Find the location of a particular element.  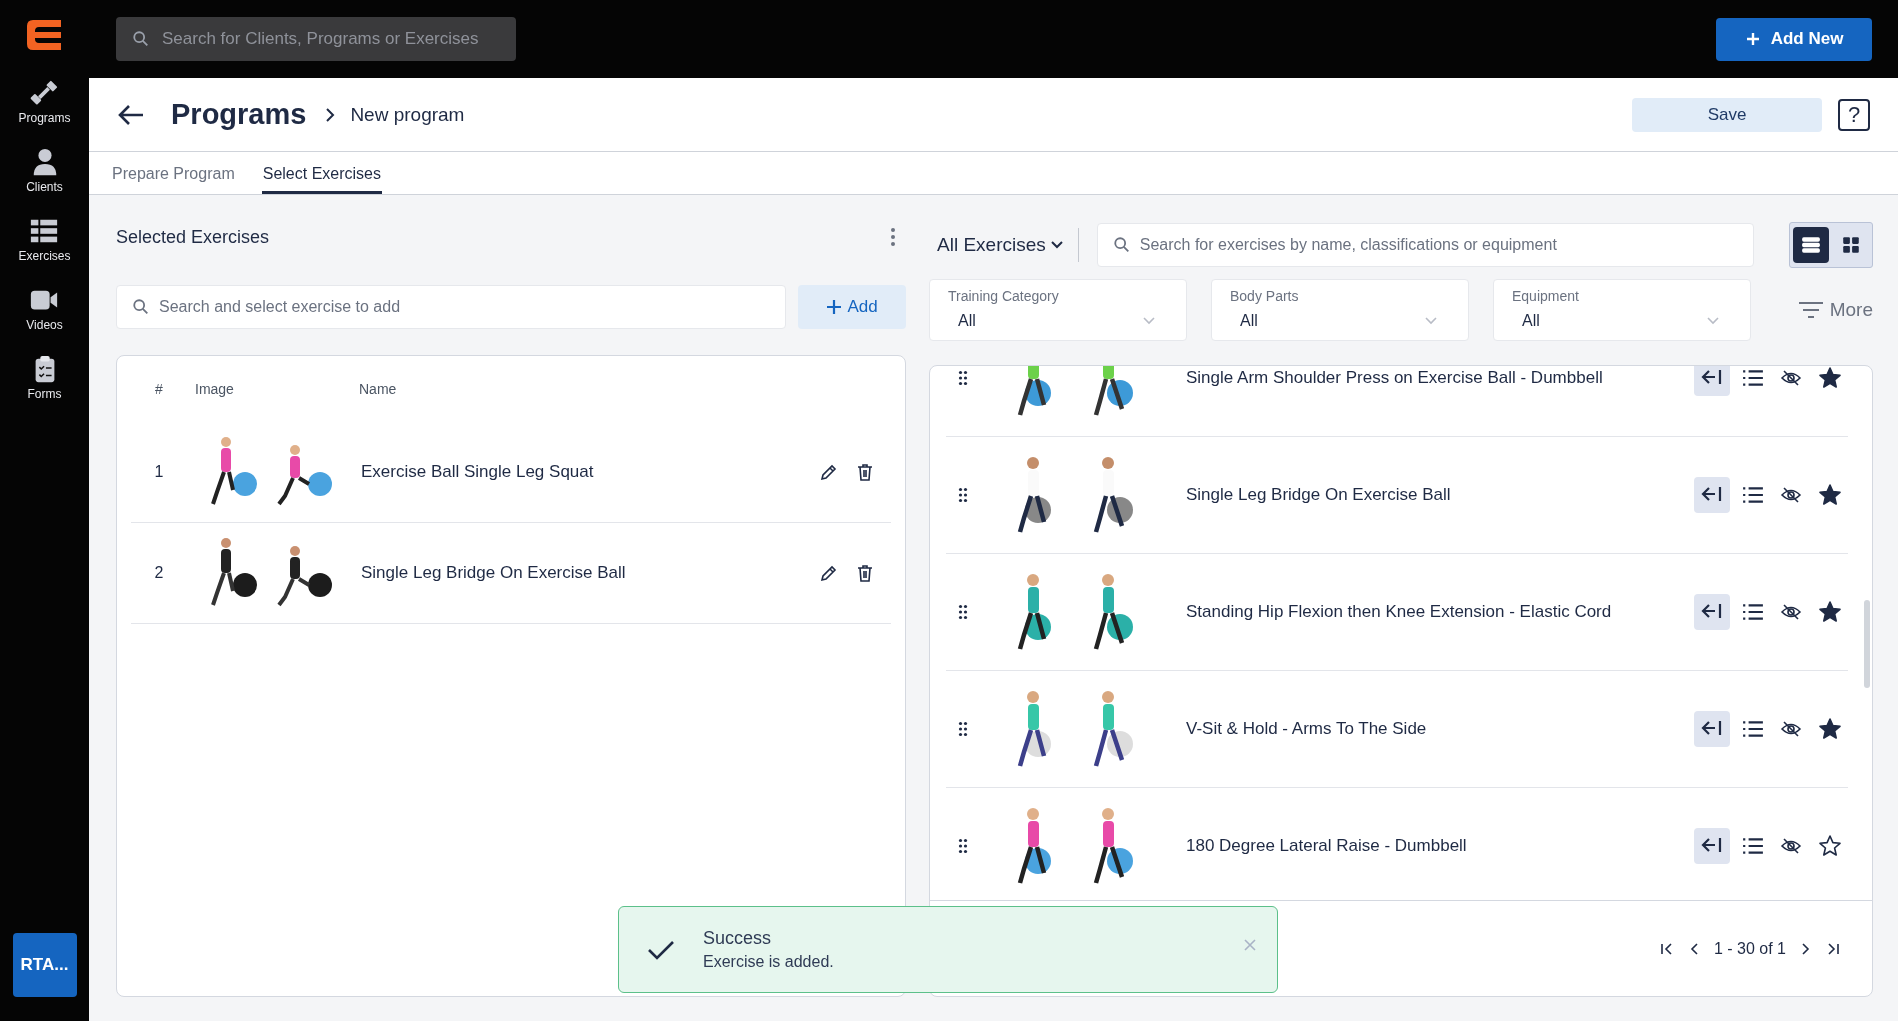

add-new-button: Add New is located at coordinates (1794, 39).